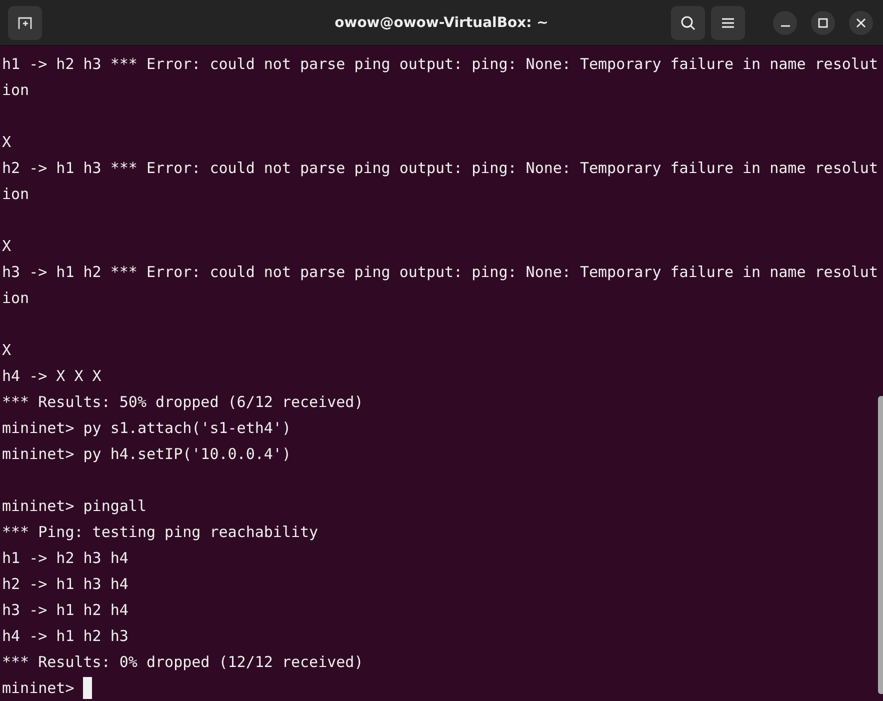  What do you see at coordinates (441, 22) in the screenshot?
I see `window-title: owow@owow-VirtualBox: ~` at bounding box center [441, 22].